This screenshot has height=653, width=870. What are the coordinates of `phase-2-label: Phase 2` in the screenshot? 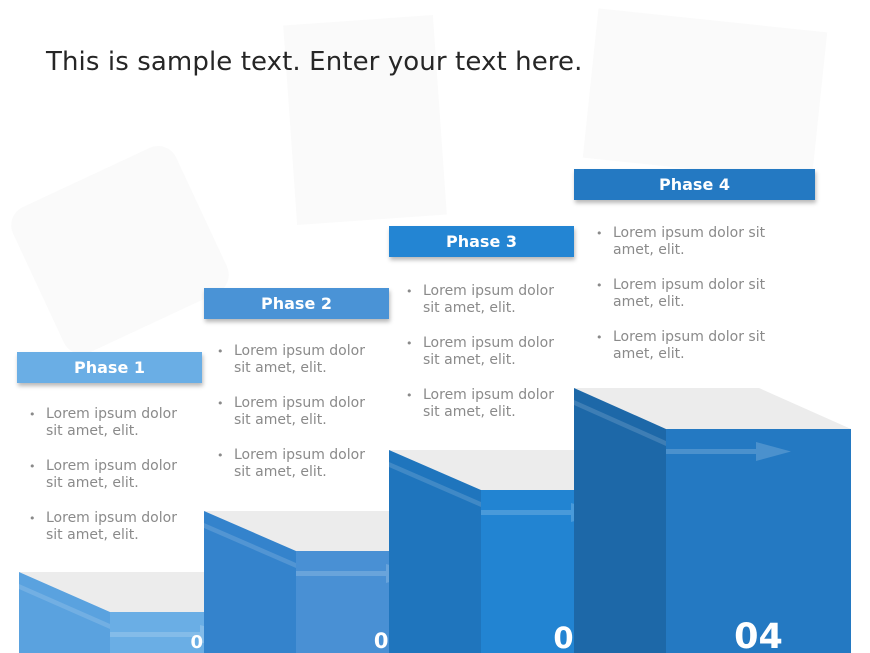 It's located at (296, 303).